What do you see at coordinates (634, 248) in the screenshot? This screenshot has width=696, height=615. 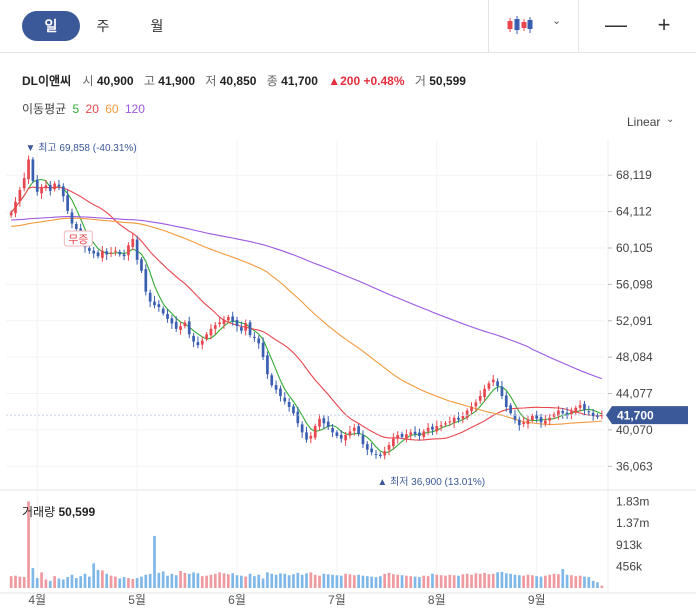 I see `price-tick-label: 60,105` at bounding box center [634, 248].